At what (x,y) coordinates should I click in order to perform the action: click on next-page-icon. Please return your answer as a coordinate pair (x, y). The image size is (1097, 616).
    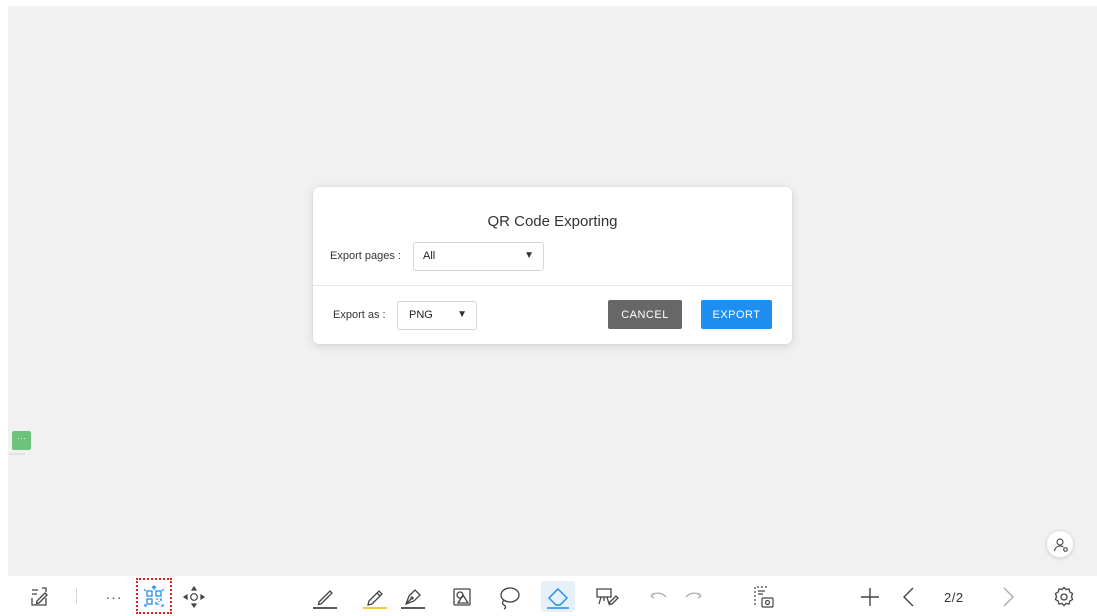
    Looking at the image, I should click on (1008, 597).